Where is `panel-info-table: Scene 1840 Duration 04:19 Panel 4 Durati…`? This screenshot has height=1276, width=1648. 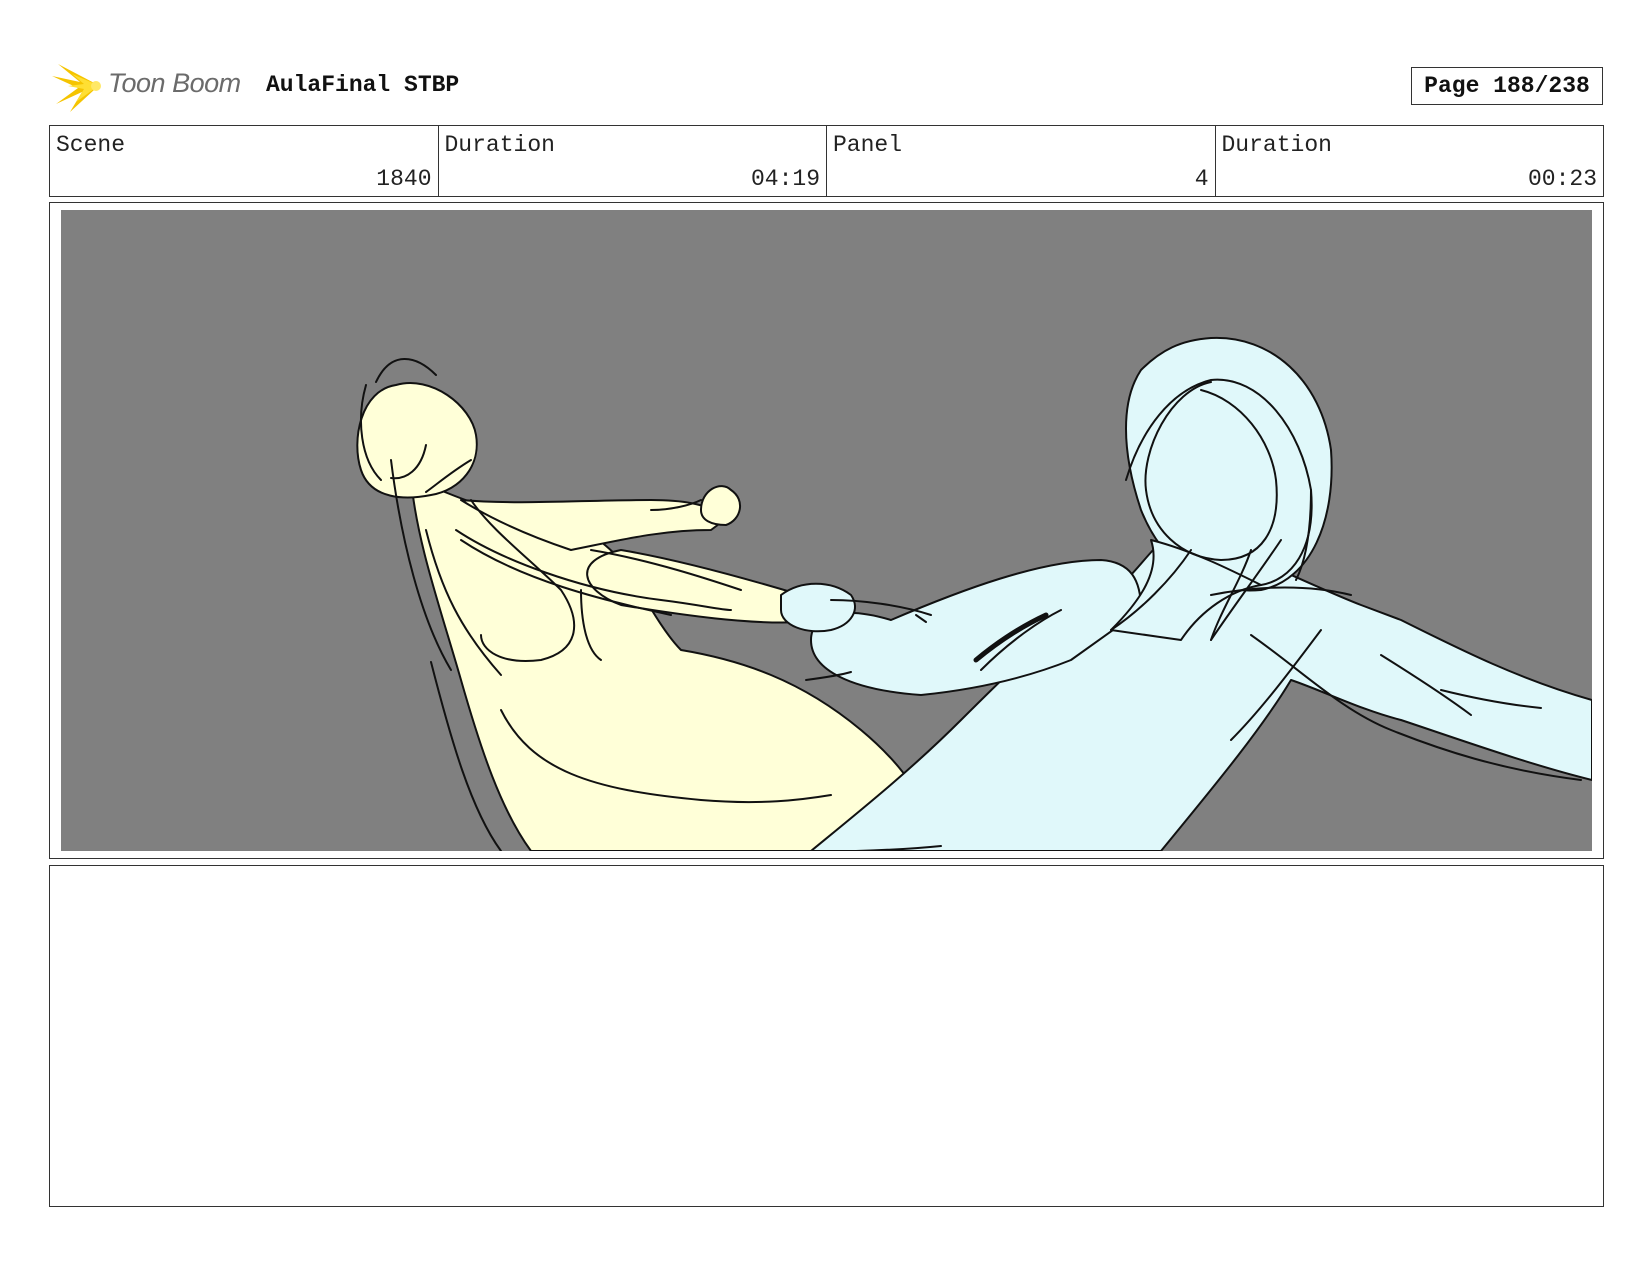 panel-info-table: Scene 1840 Duration 04:19 Panel 4 Durati… is located at coordinates (826, 161).